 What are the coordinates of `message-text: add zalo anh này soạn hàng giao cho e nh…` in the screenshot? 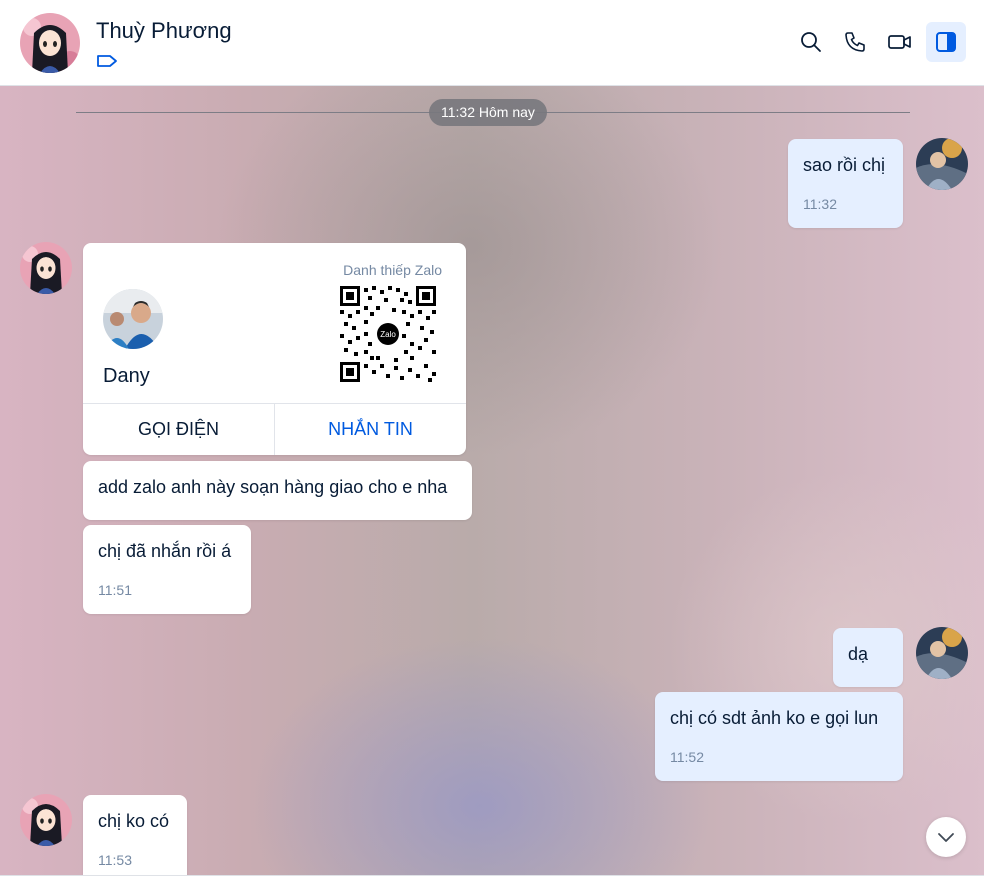 It's located at (273, 487).